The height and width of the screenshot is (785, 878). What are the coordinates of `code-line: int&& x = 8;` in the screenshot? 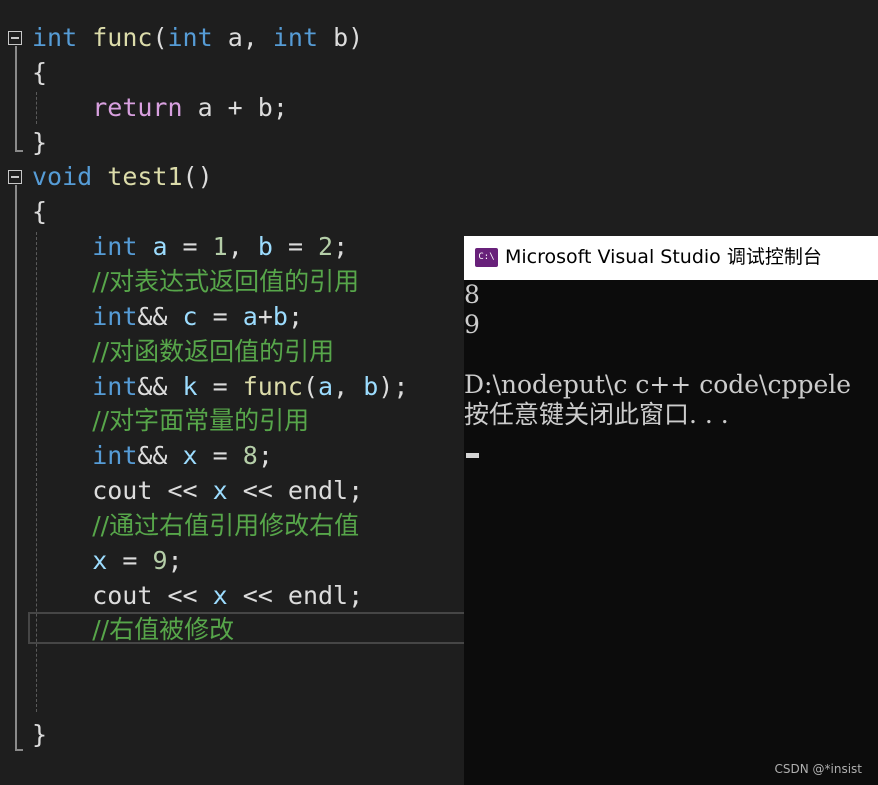 It's located at (152, 456).